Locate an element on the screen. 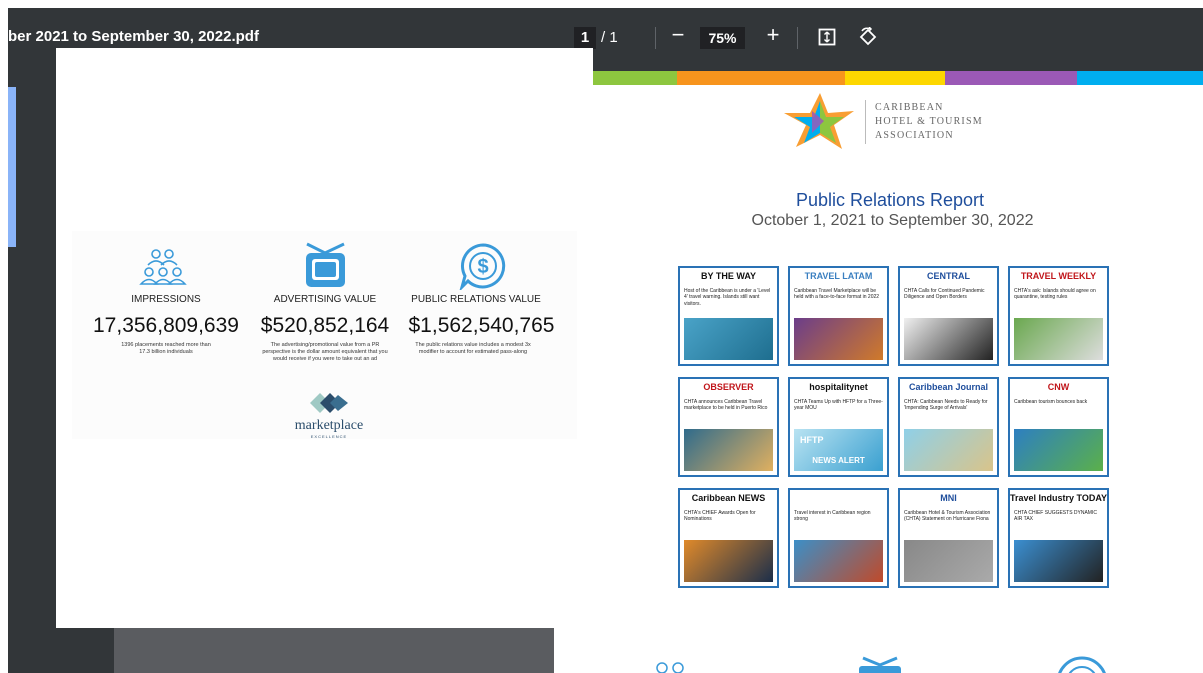 Image resolution: width=1203 pixels, height=673 pixels. strip-orange is located at coordinates (761, 78).